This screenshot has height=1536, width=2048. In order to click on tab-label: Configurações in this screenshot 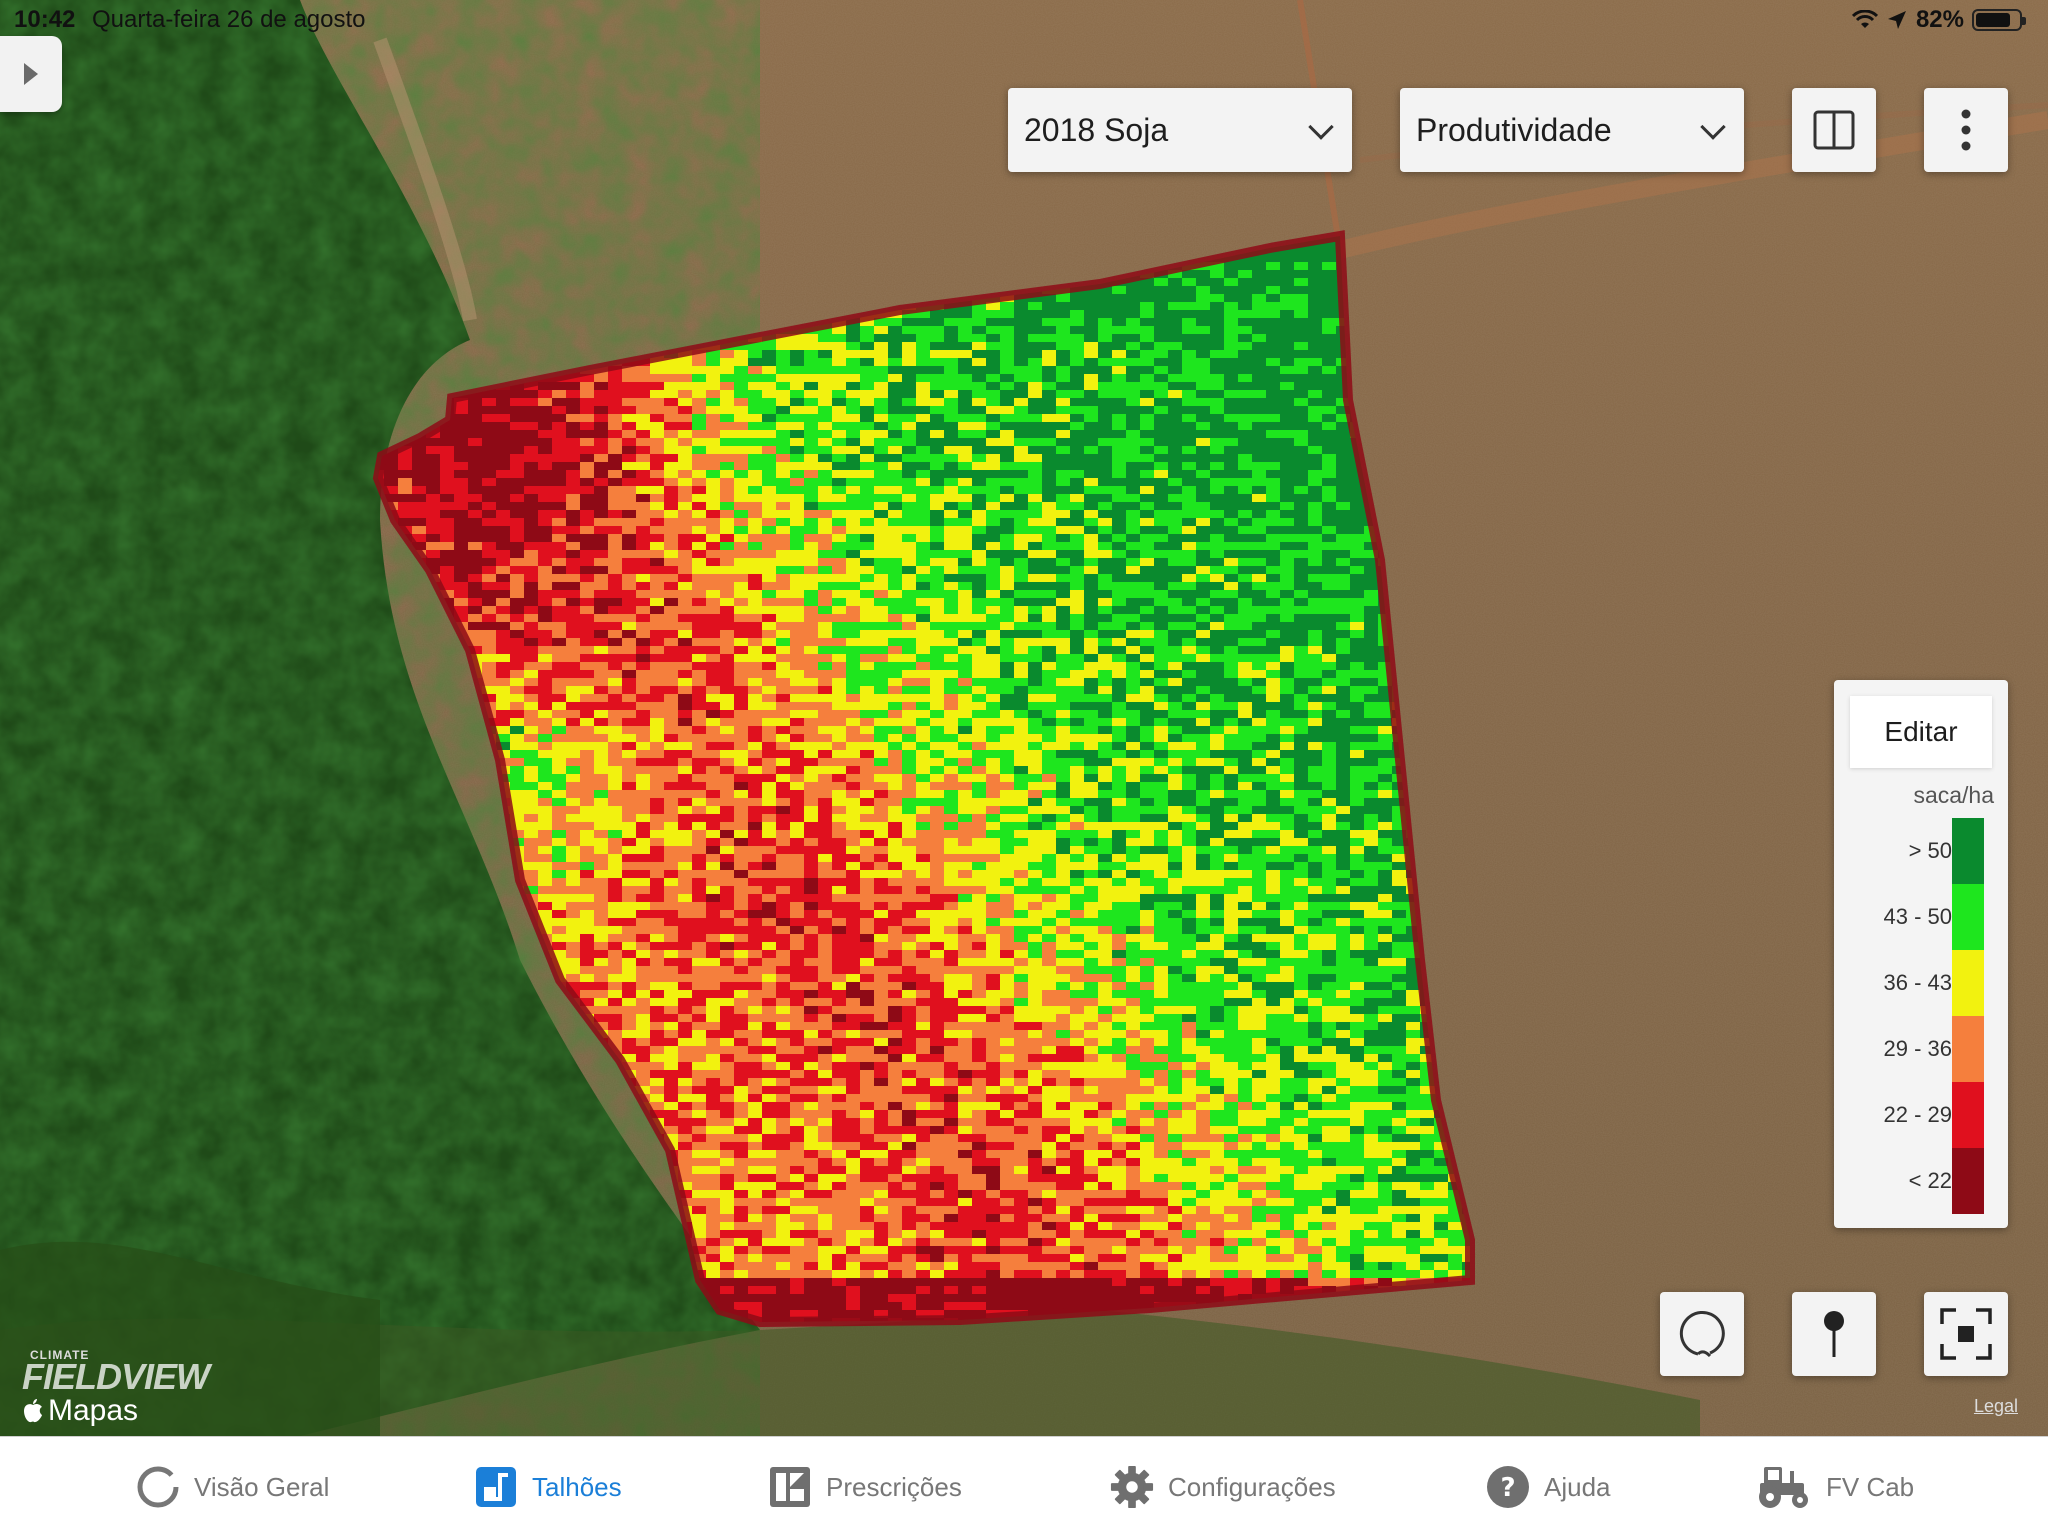, I will do `click(1252, 1486)`.